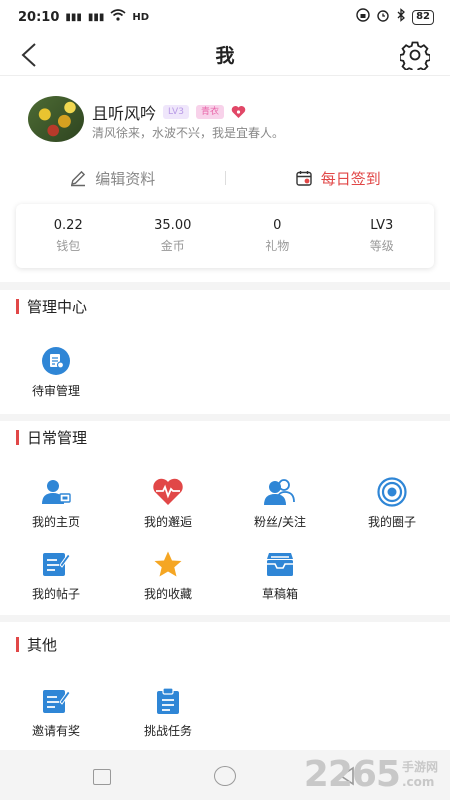 This screenshot has height=800, width=450. I want to click on username: 且听风吟, so click(124, 113).